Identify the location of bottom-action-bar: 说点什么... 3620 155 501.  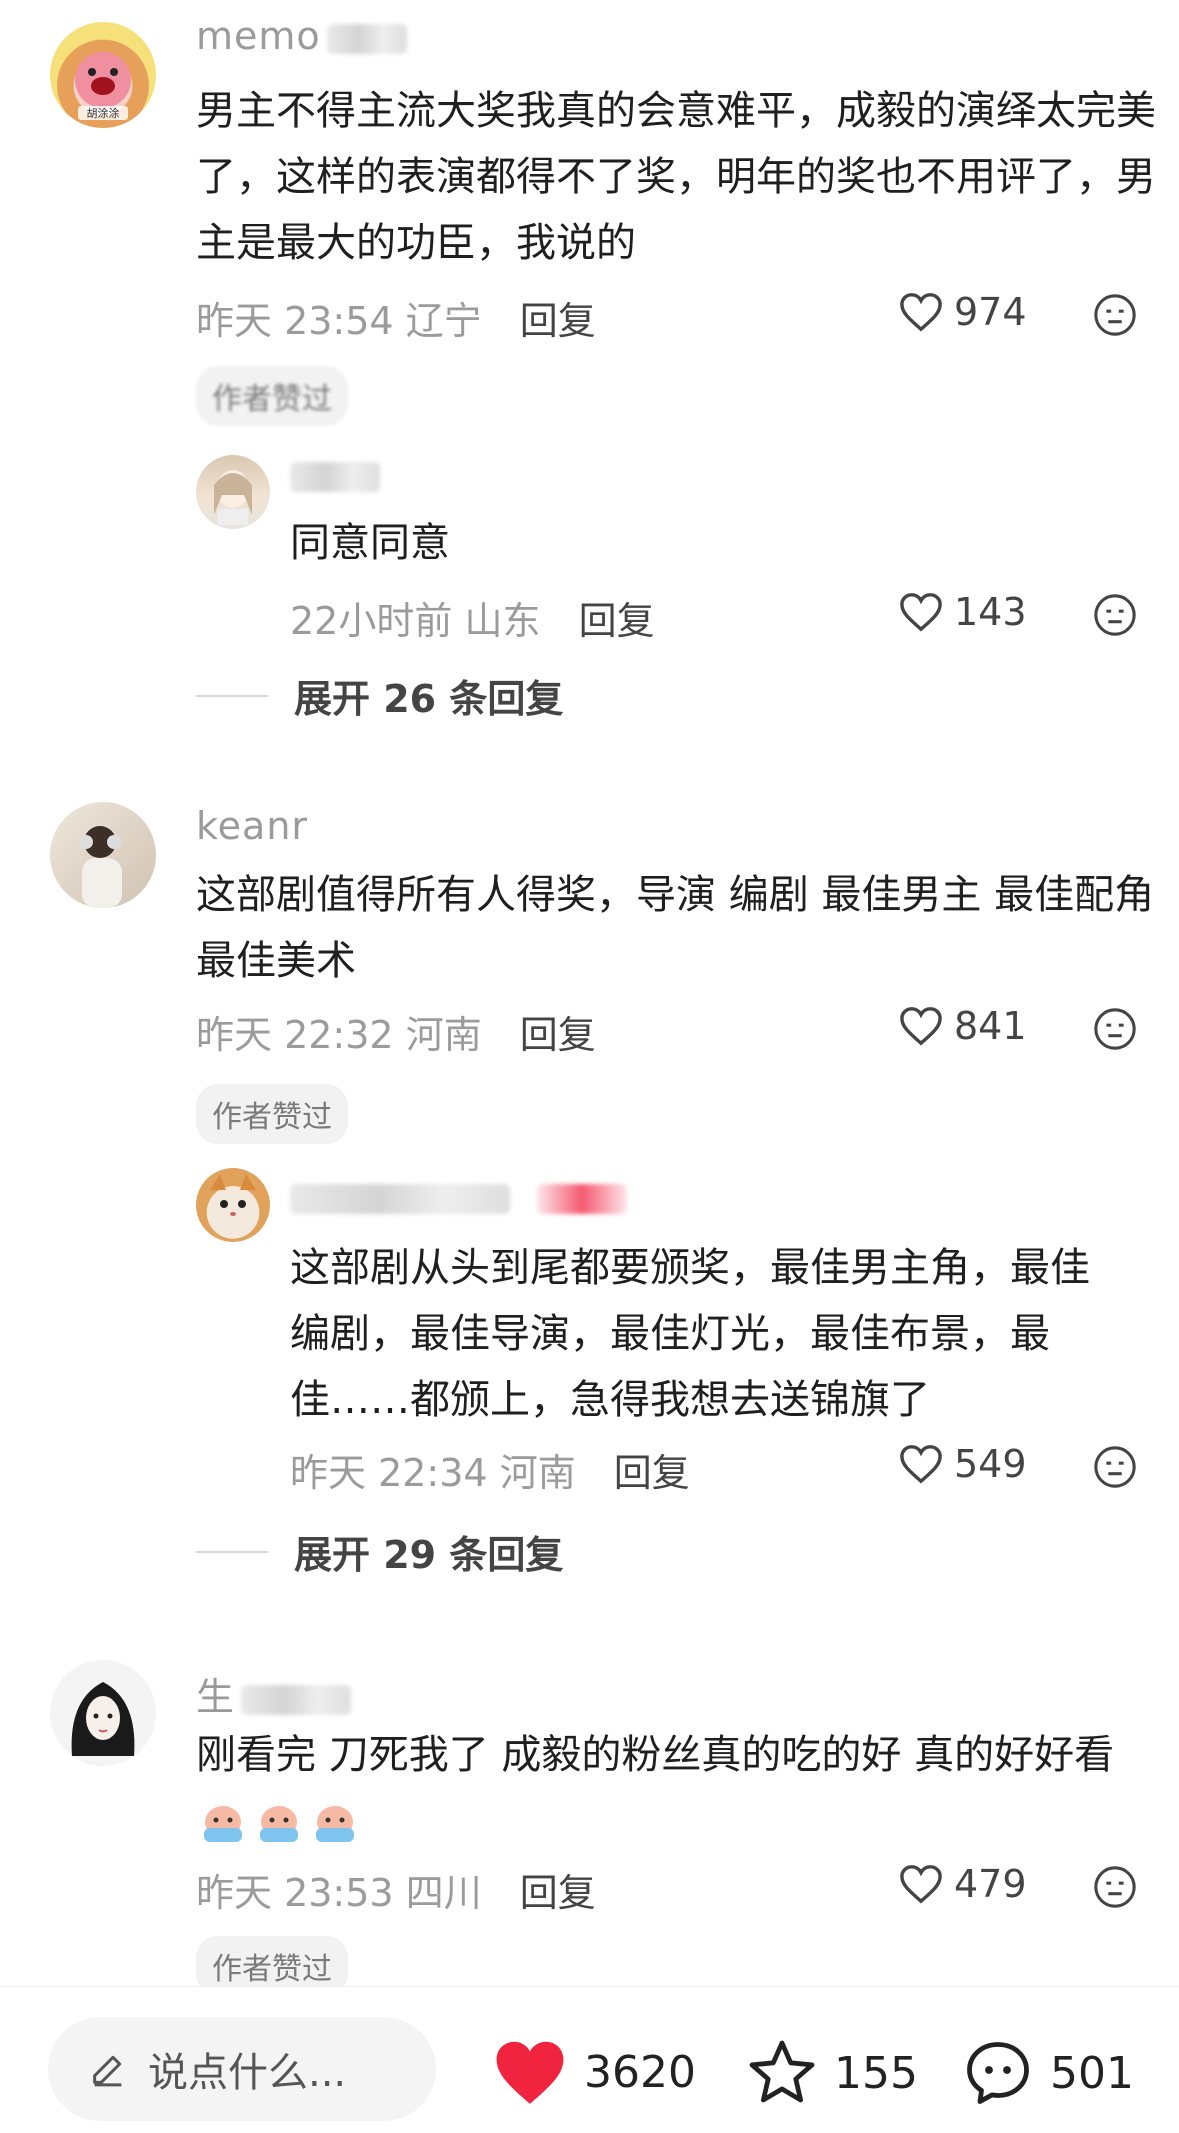
(589, 2059).